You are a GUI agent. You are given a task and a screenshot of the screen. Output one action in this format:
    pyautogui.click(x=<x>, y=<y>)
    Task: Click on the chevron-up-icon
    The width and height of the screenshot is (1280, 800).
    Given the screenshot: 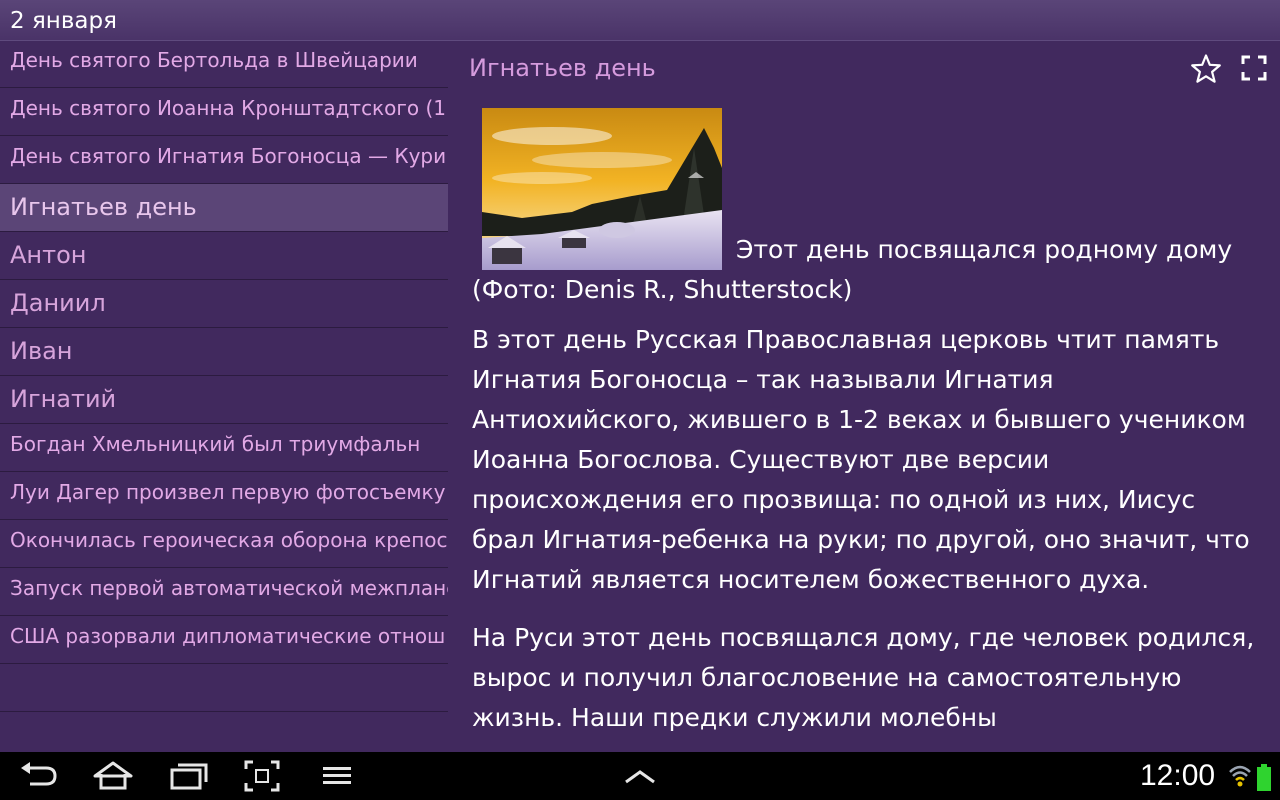 What is the action you would take?
    pyautogui.click(x=640, y=776)
    